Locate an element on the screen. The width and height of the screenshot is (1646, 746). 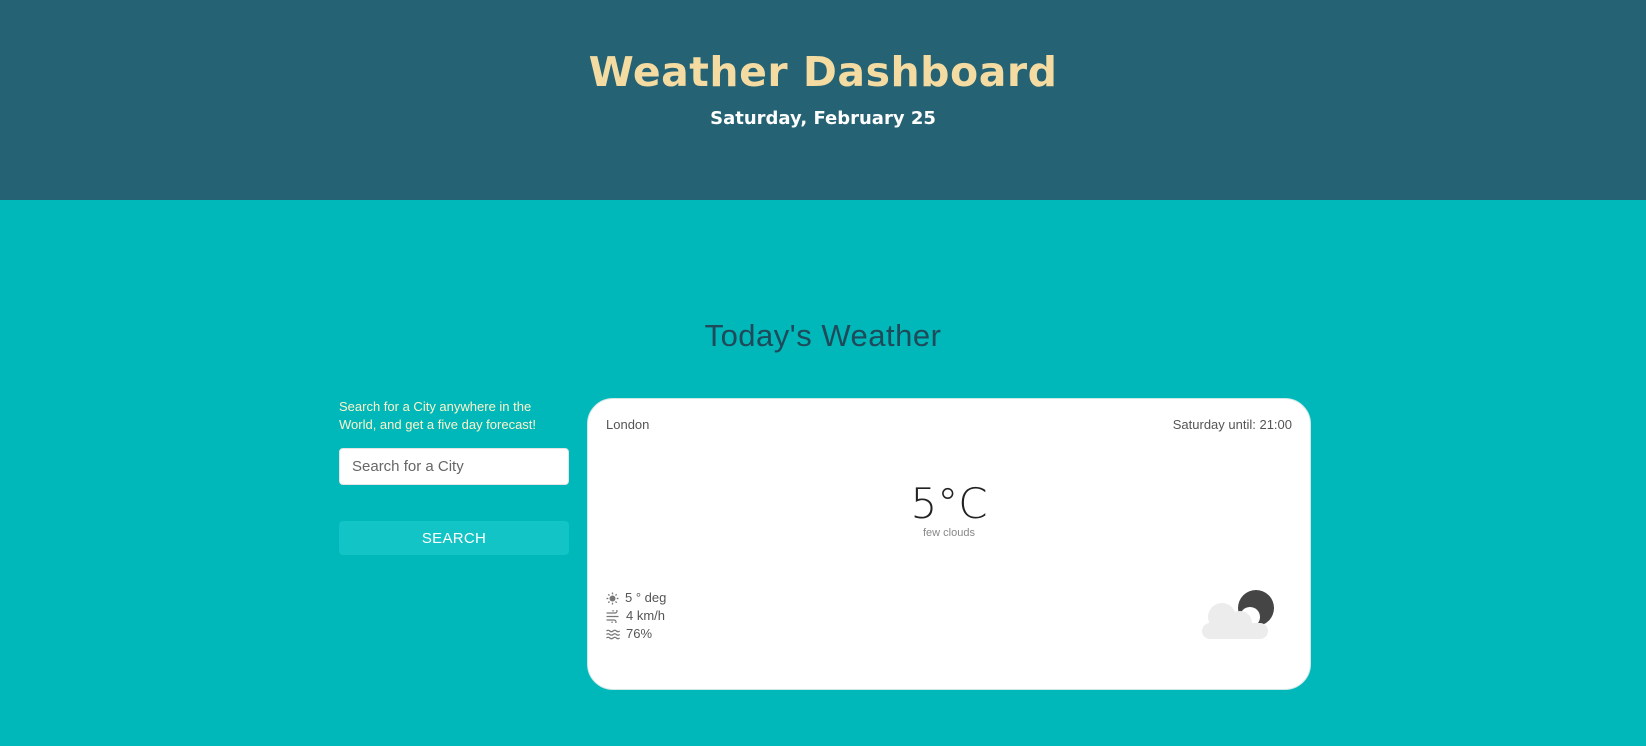
sun-icon is located at coordinates (612, 598).